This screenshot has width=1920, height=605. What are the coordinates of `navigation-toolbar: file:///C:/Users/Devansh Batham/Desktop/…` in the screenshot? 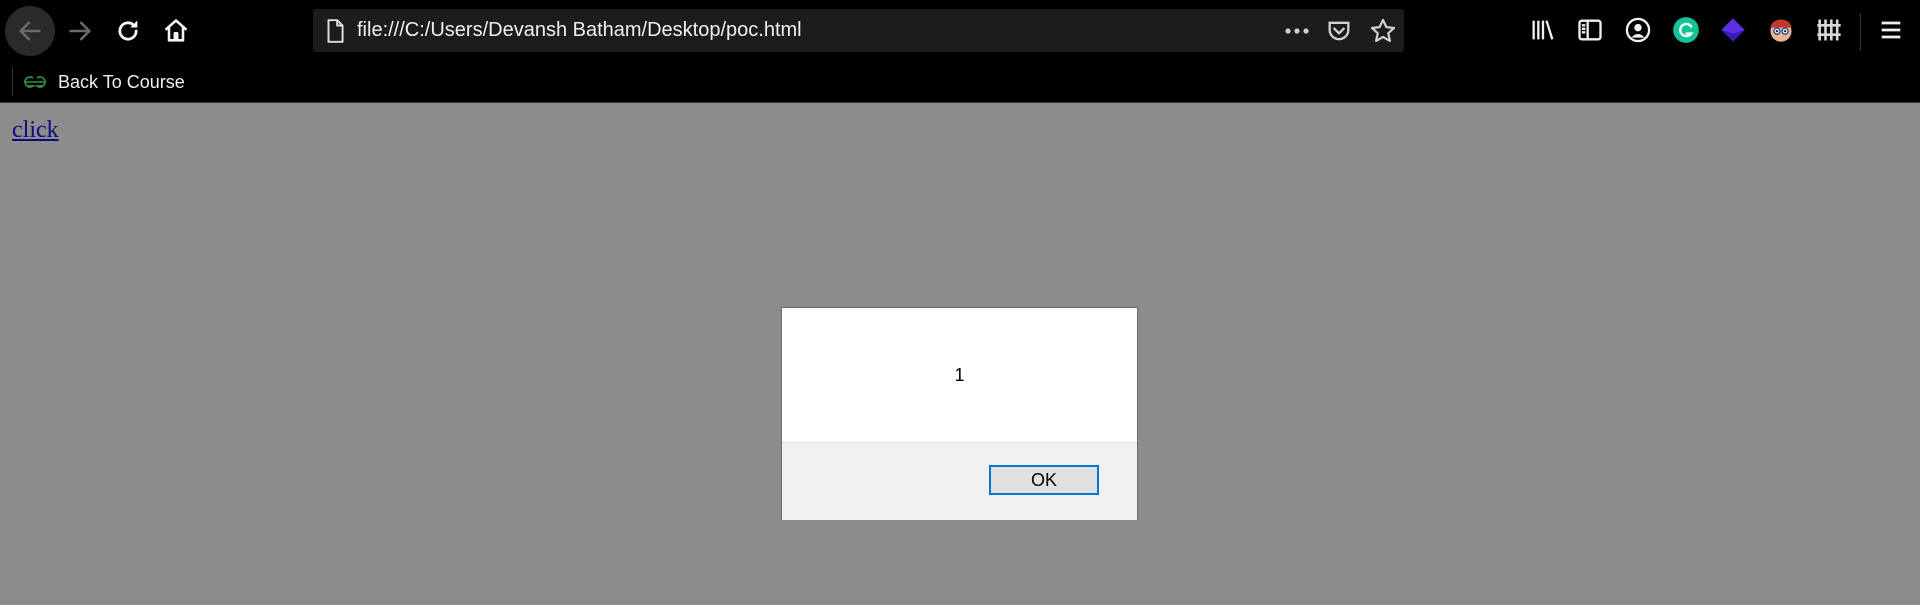 It's located at (960, 31).